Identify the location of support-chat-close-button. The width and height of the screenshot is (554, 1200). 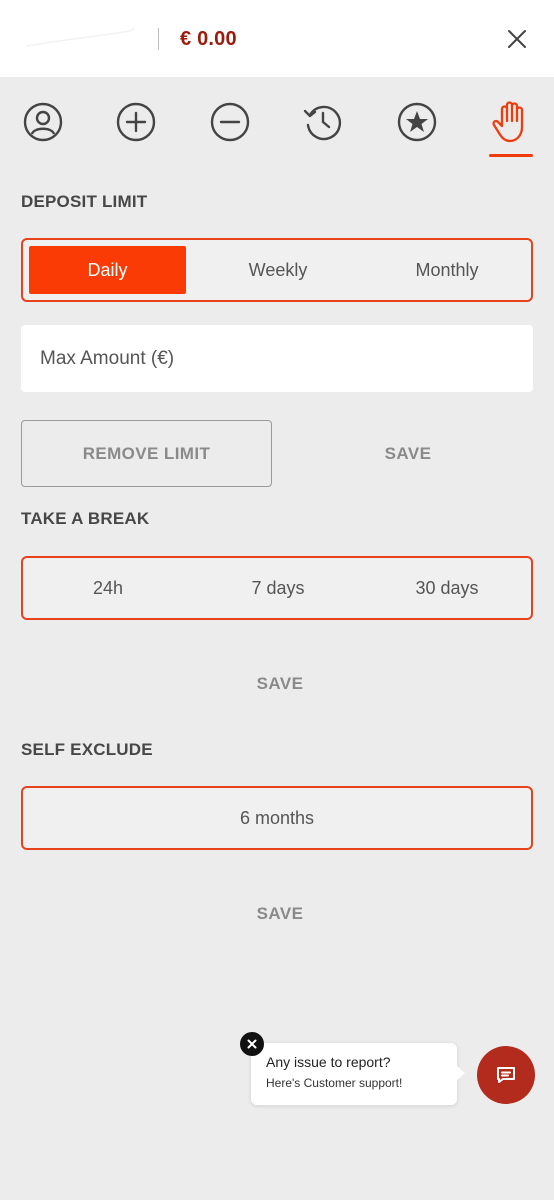
(252, 1044).